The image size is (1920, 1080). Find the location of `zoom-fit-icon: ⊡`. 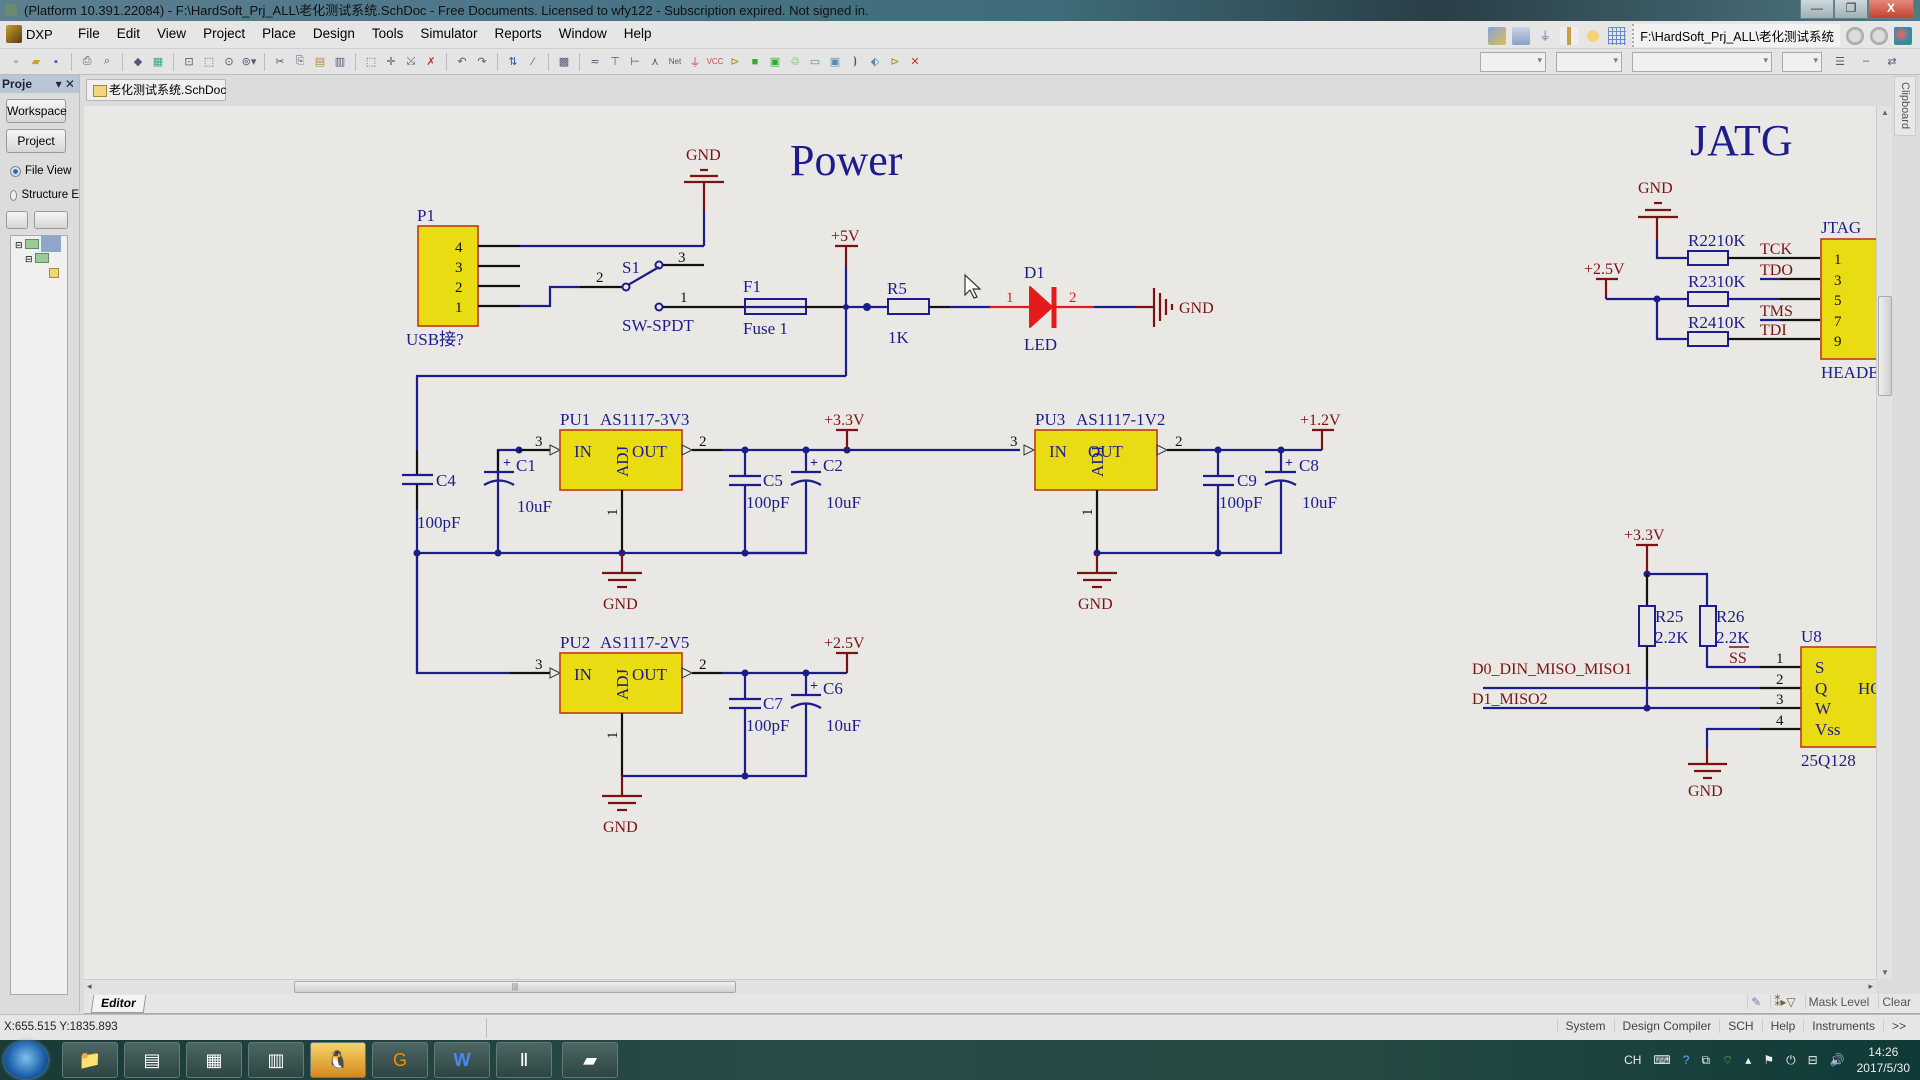

zoom-fit-icon: ⊡ is located at coordinates (189, 62).